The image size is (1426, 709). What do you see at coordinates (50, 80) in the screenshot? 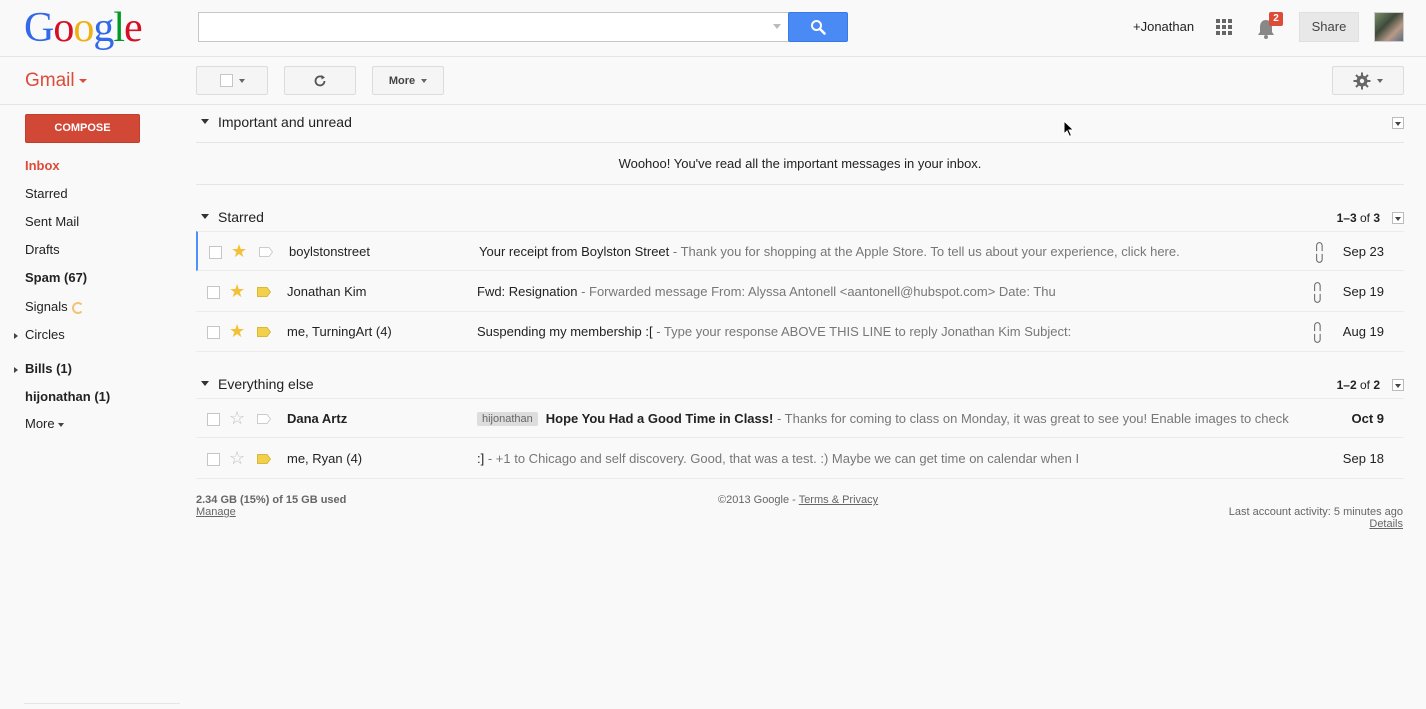
I see `gmail-label: Gmail` at bounding box center [50, 80].